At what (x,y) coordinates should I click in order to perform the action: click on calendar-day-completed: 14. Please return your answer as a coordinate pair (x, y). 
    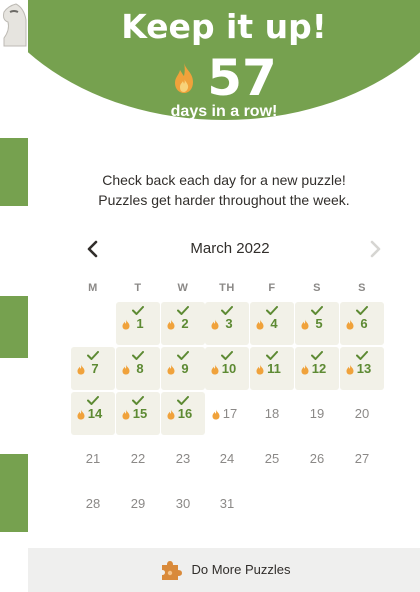
    Looking at the image, I should click on (93, 413).